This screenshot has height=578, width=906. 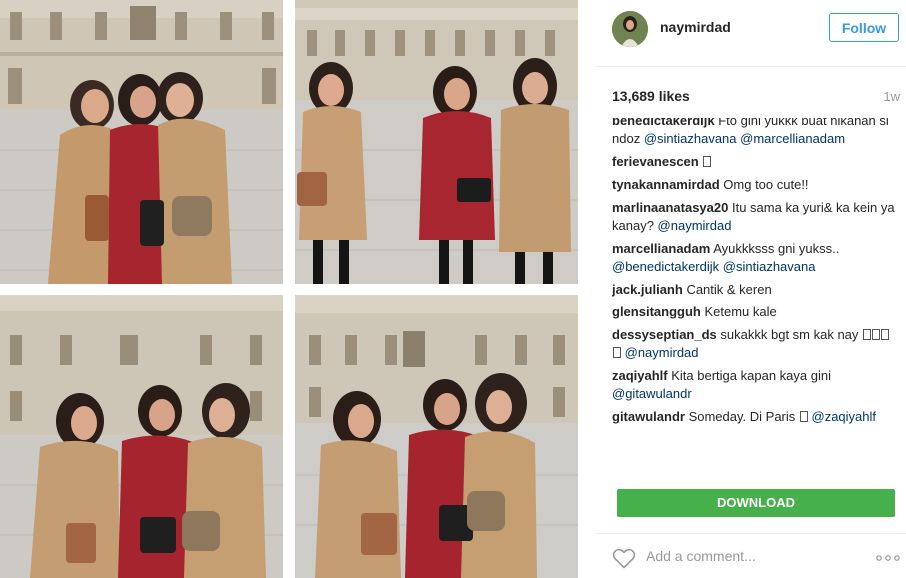 What do you see at coordinates (751, 376) in the screenshot?
I see `comment-text: Kita bertiga kapan kaya gini` at bounding box center [751, 376].